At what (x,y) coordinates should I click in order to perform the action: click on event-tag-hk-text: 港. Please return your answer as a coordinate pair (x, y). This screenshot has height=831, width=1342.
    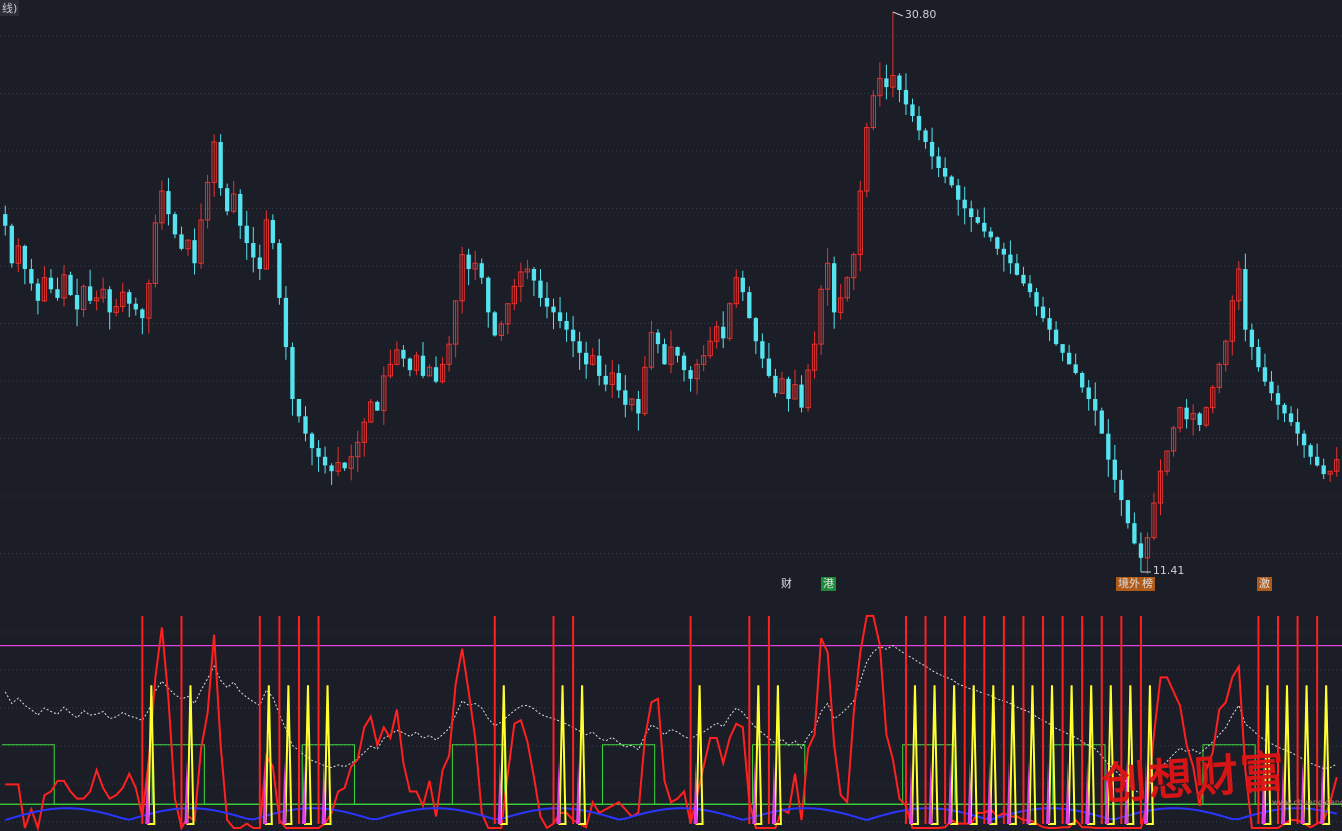
    Looking at the image, I should click on (828, 583).